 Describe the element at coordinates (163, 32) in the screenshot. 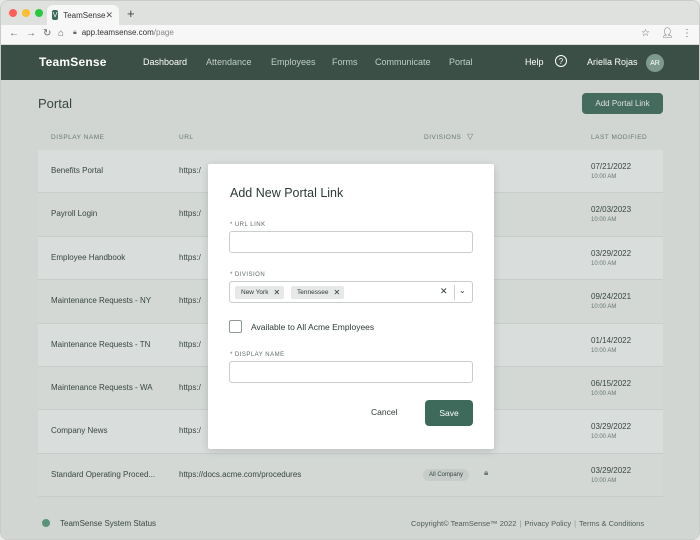

I see `url-path: /page` at that location.